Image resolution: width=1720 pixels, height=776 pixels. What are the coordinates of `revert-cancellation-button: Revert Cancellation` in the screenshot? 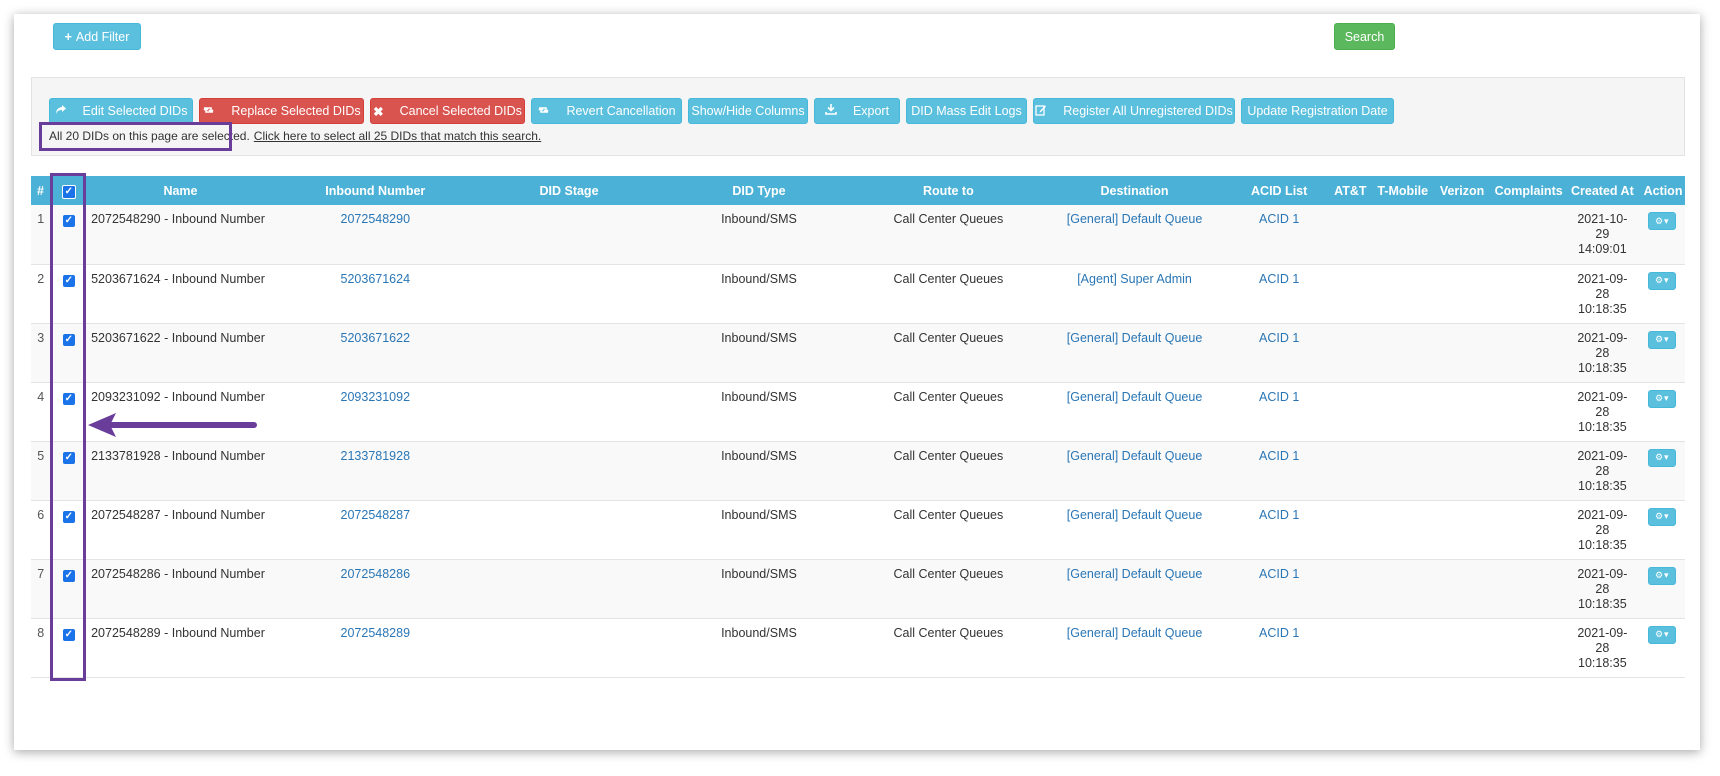 It's located at (606, 111).